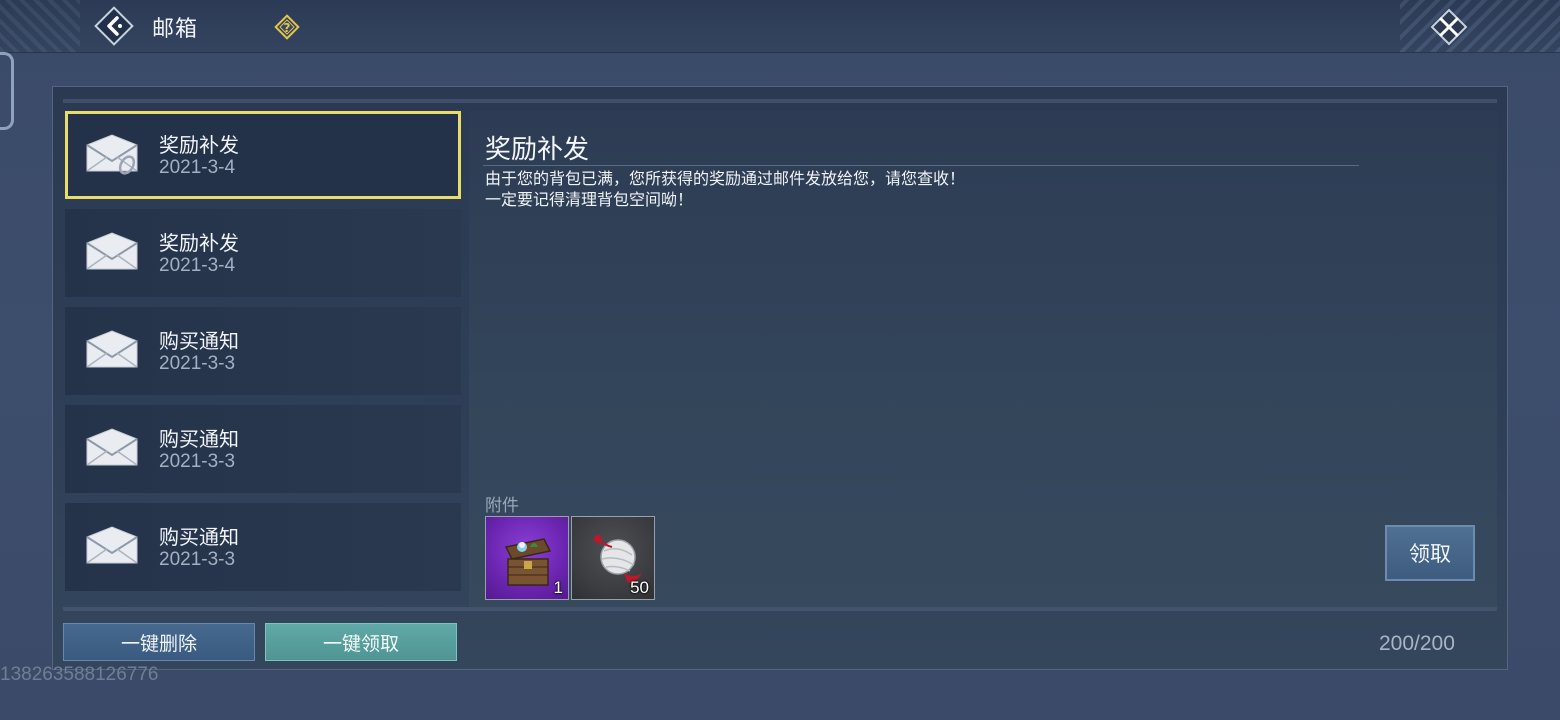 The height and width of the screenshot is (720, 1560). I want to click on mail-body-line: 一定要记得清理背包空间呦！, so click(589, 200).